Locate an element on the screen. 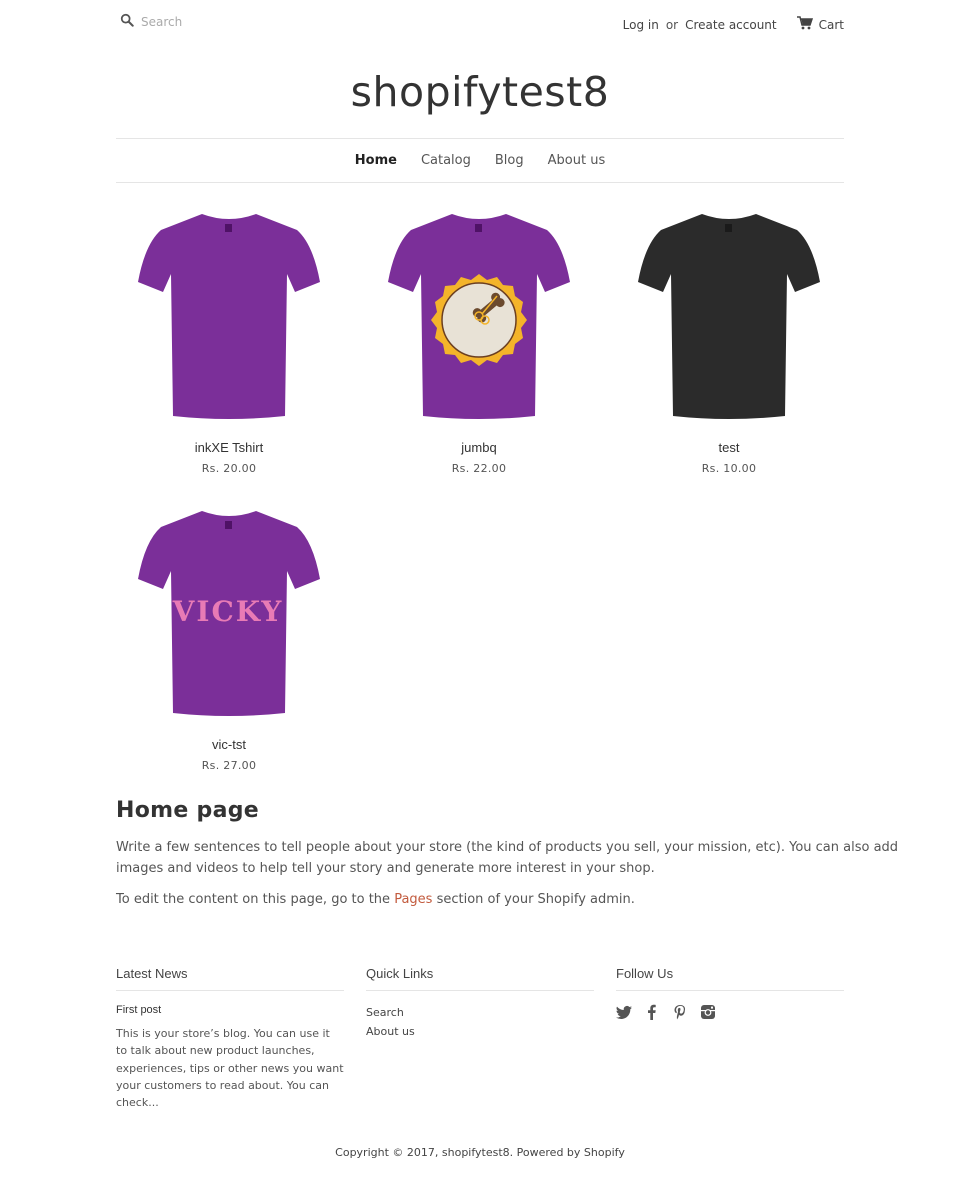  create-account-link: Create account is located at coordinates (731, 25).